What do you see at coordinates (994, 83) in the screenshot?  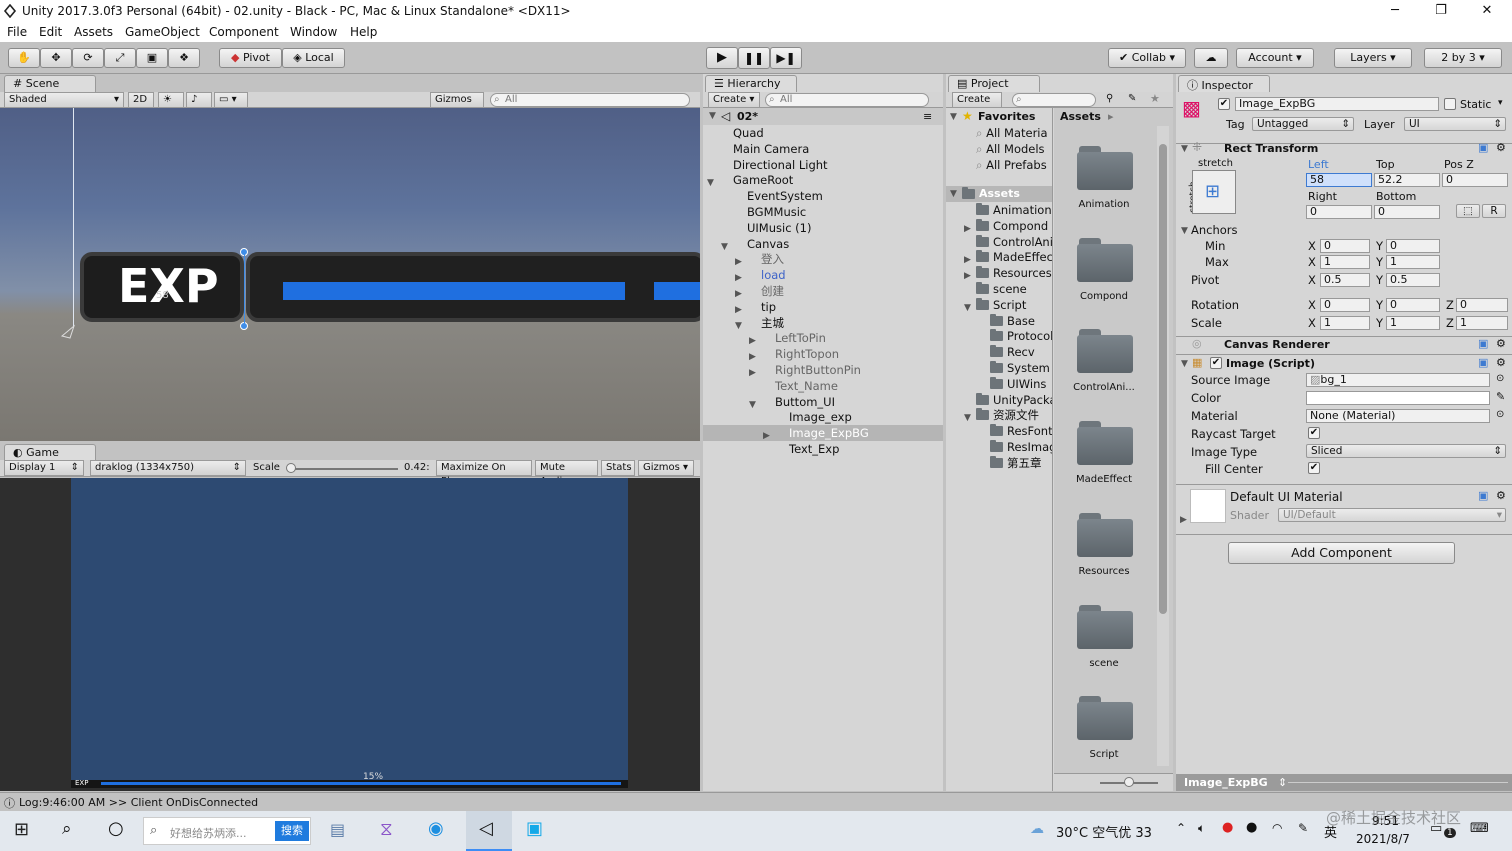 I see `tab-project: ▤ Project` at bounding box center [994, 83].